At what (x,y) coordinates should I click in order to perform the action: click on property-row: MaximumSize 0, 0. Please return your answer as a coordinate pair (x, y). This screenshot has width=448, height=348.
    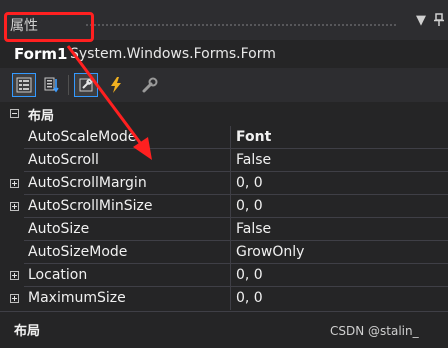
    Looking at the image, I should click on (224, 298).